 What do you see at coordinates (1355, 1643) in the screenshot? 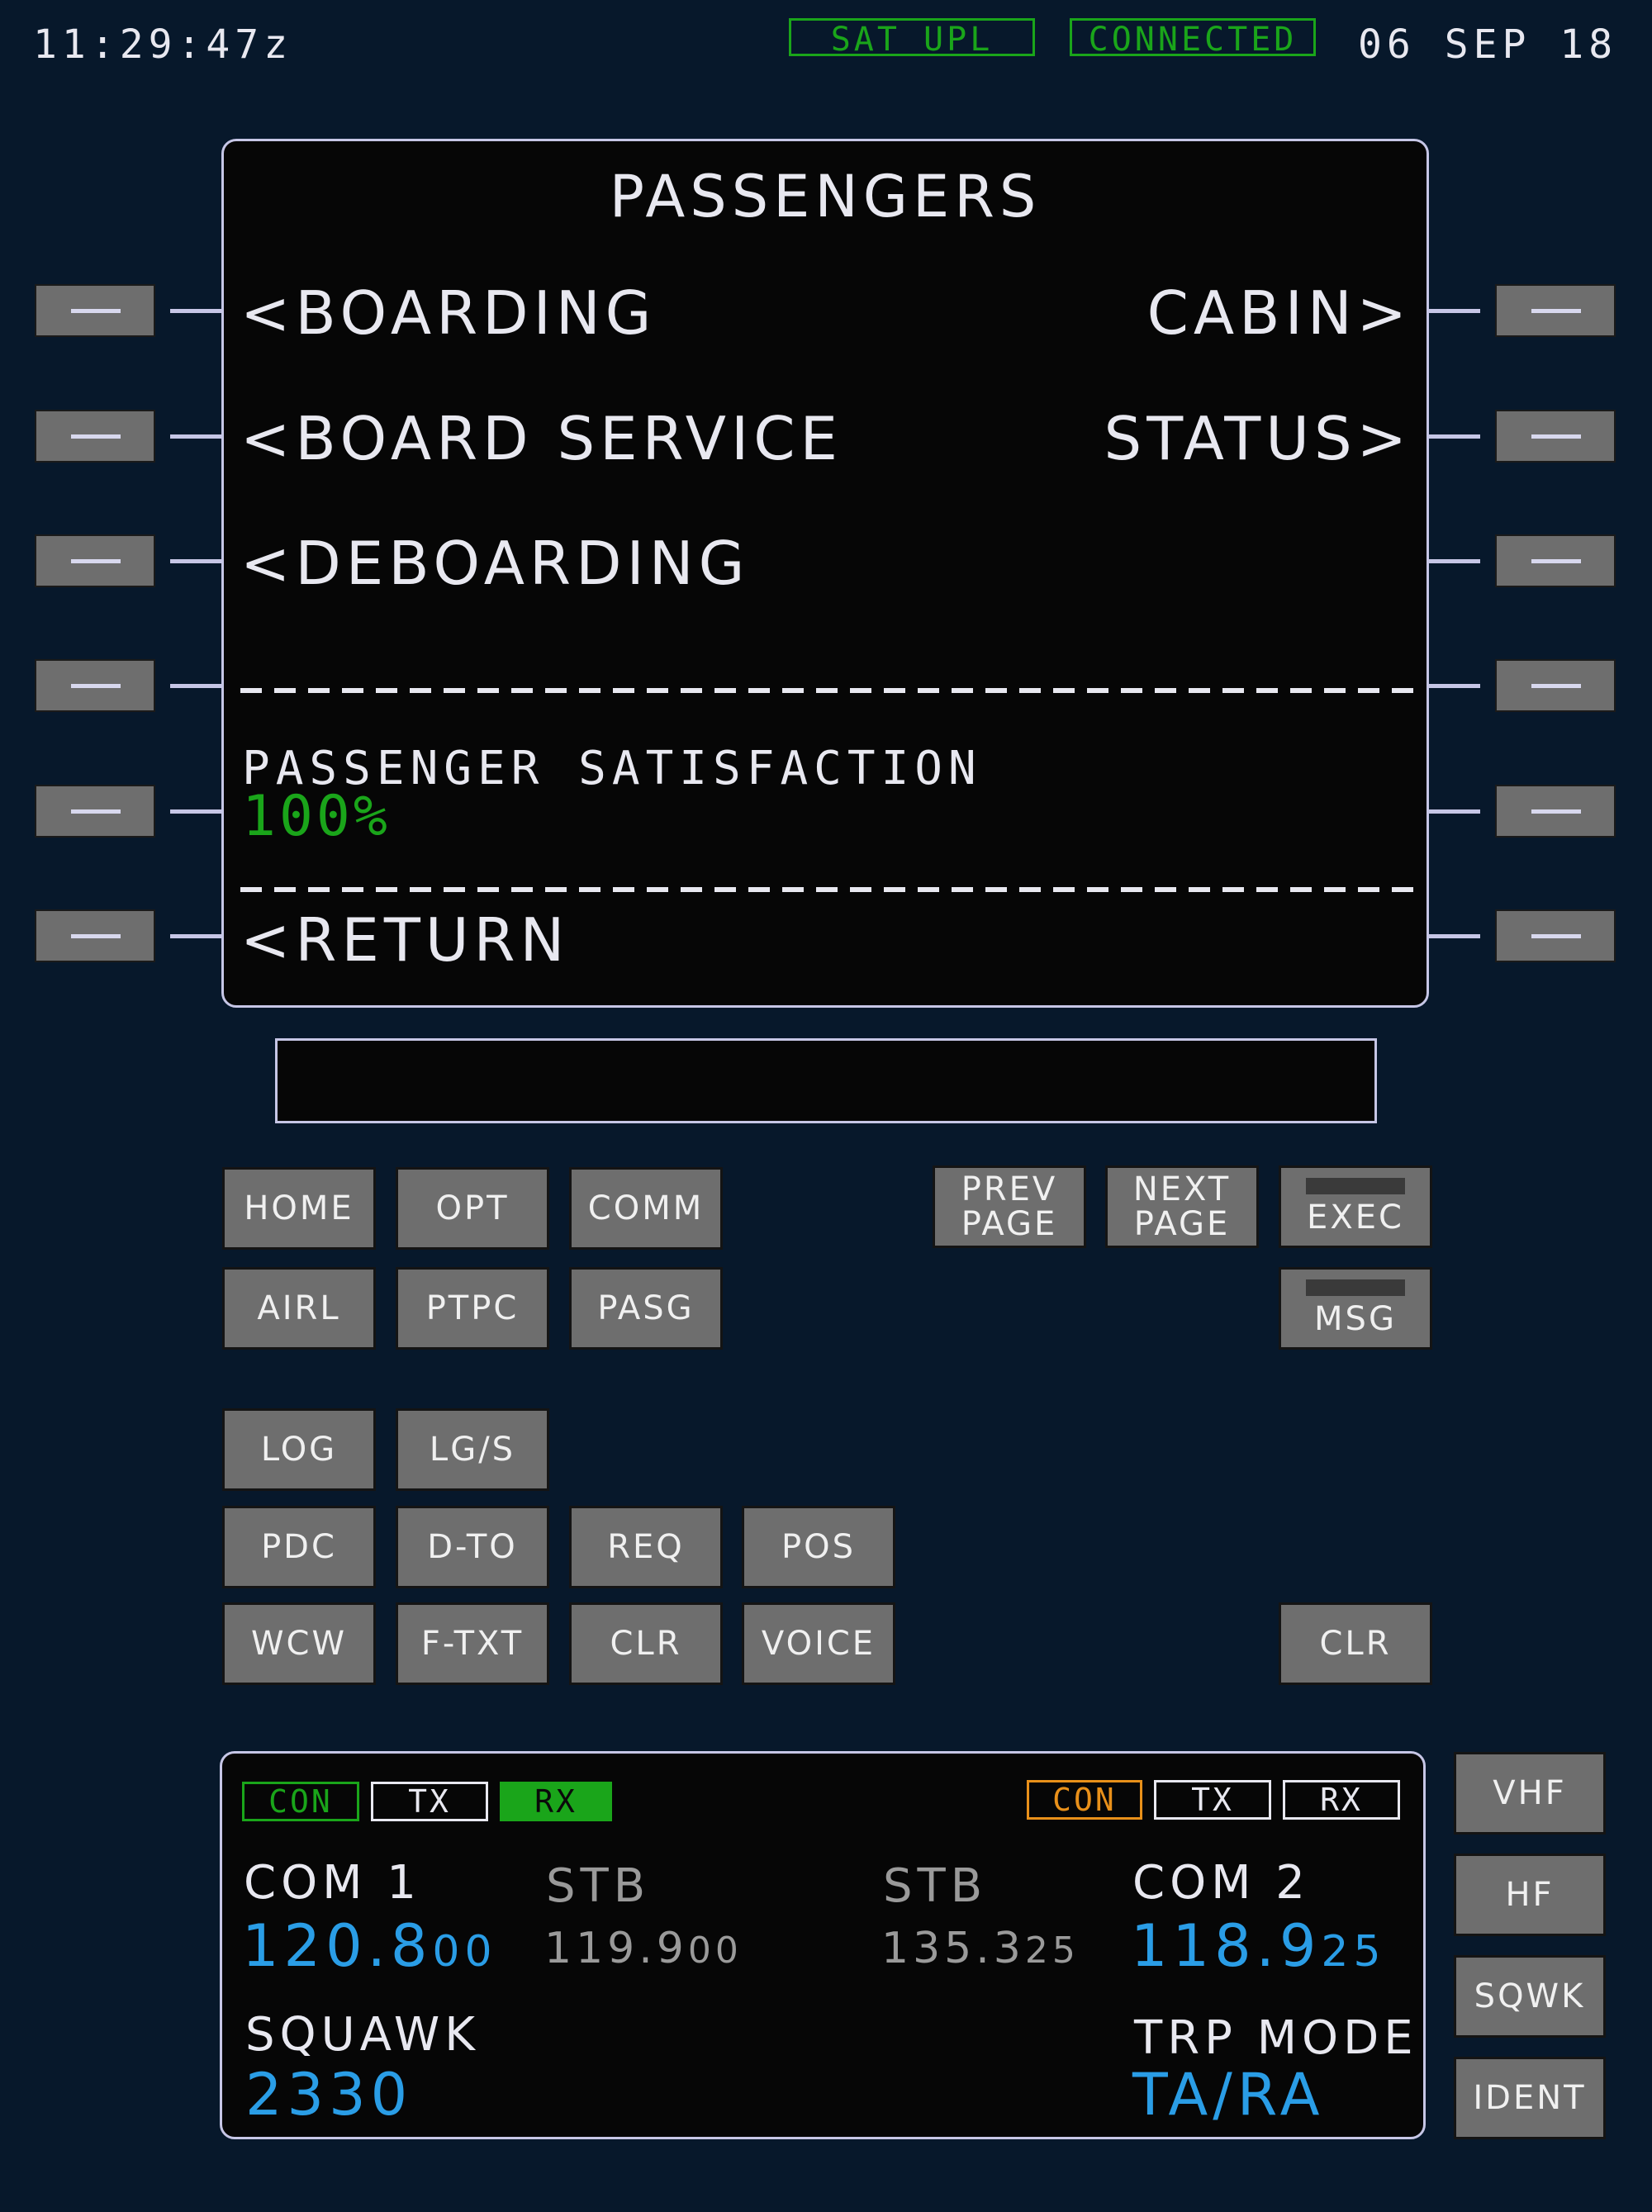
I see `clr-button-right: CLR` at bounding box center [1355, 1643].